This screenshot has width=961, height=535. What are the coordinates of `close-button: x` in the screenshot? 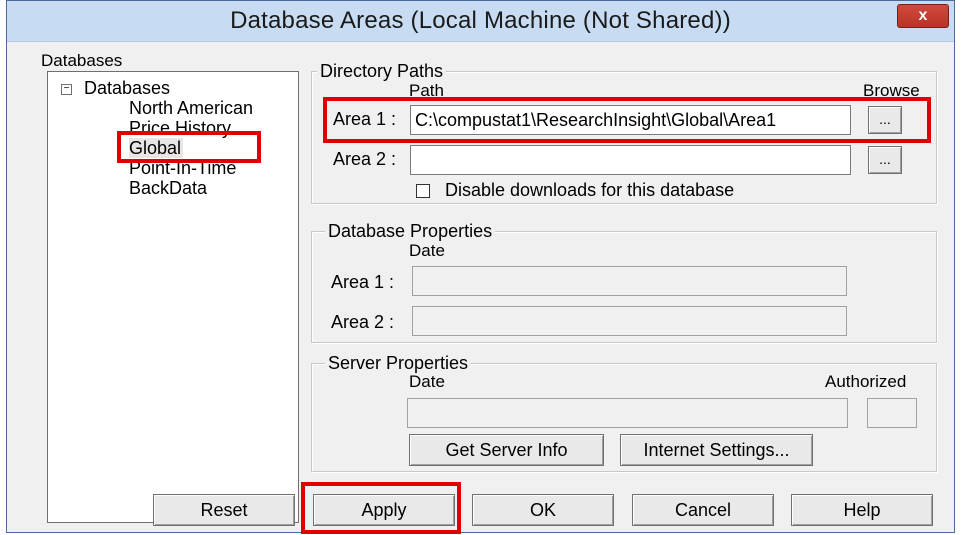 It's located at (923, 16).